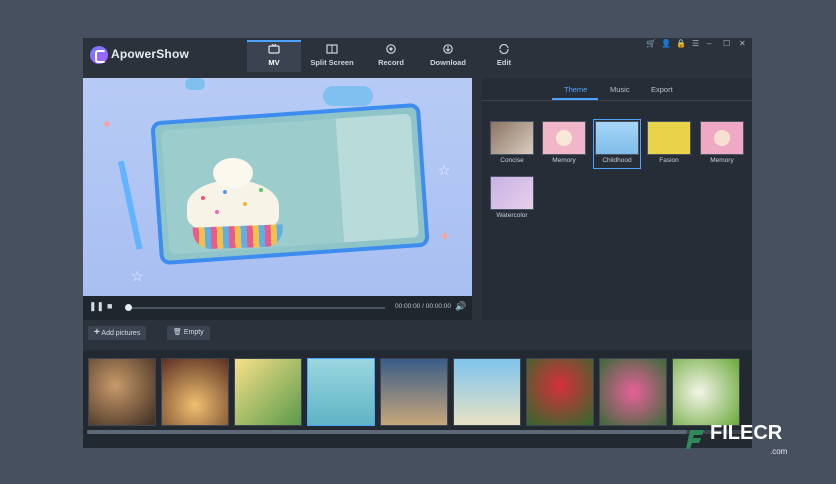 Image resolution: width=836 pixels, height=484 pixels. What do you see at coordinates (391, 56) in the screenshot?
I see `tab-record: Record` at bounding box center [391, 56].